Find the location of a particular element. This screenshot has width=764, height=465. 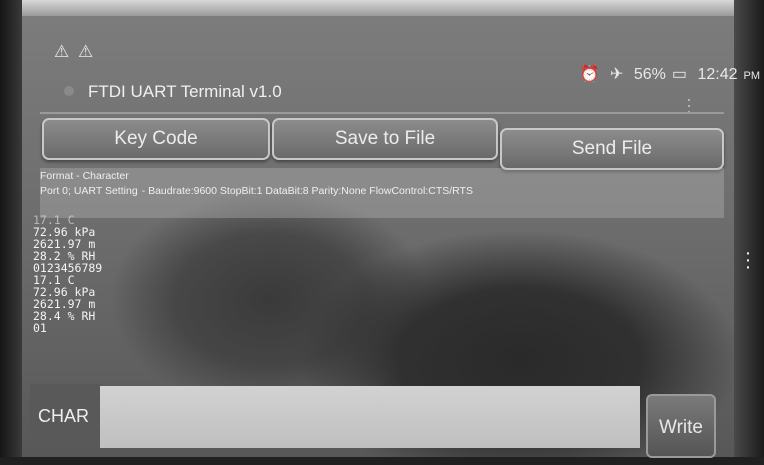

terminal-line: 17.1 C is located at coordinates (54, 220).